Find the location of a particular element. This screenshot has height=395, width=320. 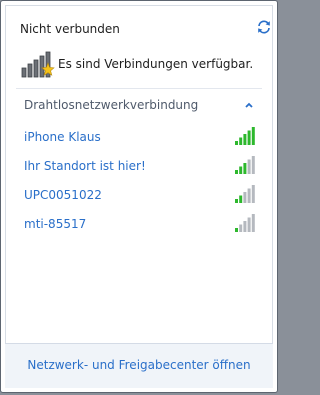

network-item: mti-85517 is located at coordinates (139, 225).